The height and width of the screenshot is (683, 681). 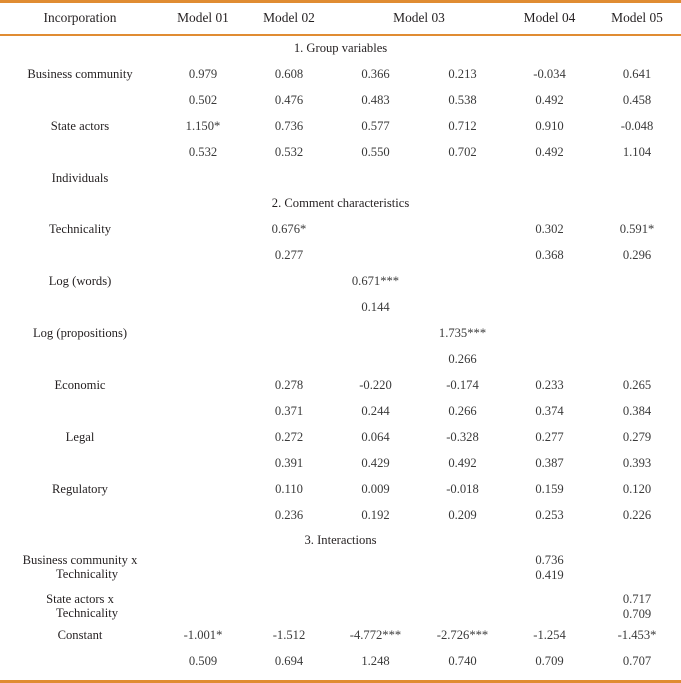 I want to click on table-footer, so click(x=340, y=678).